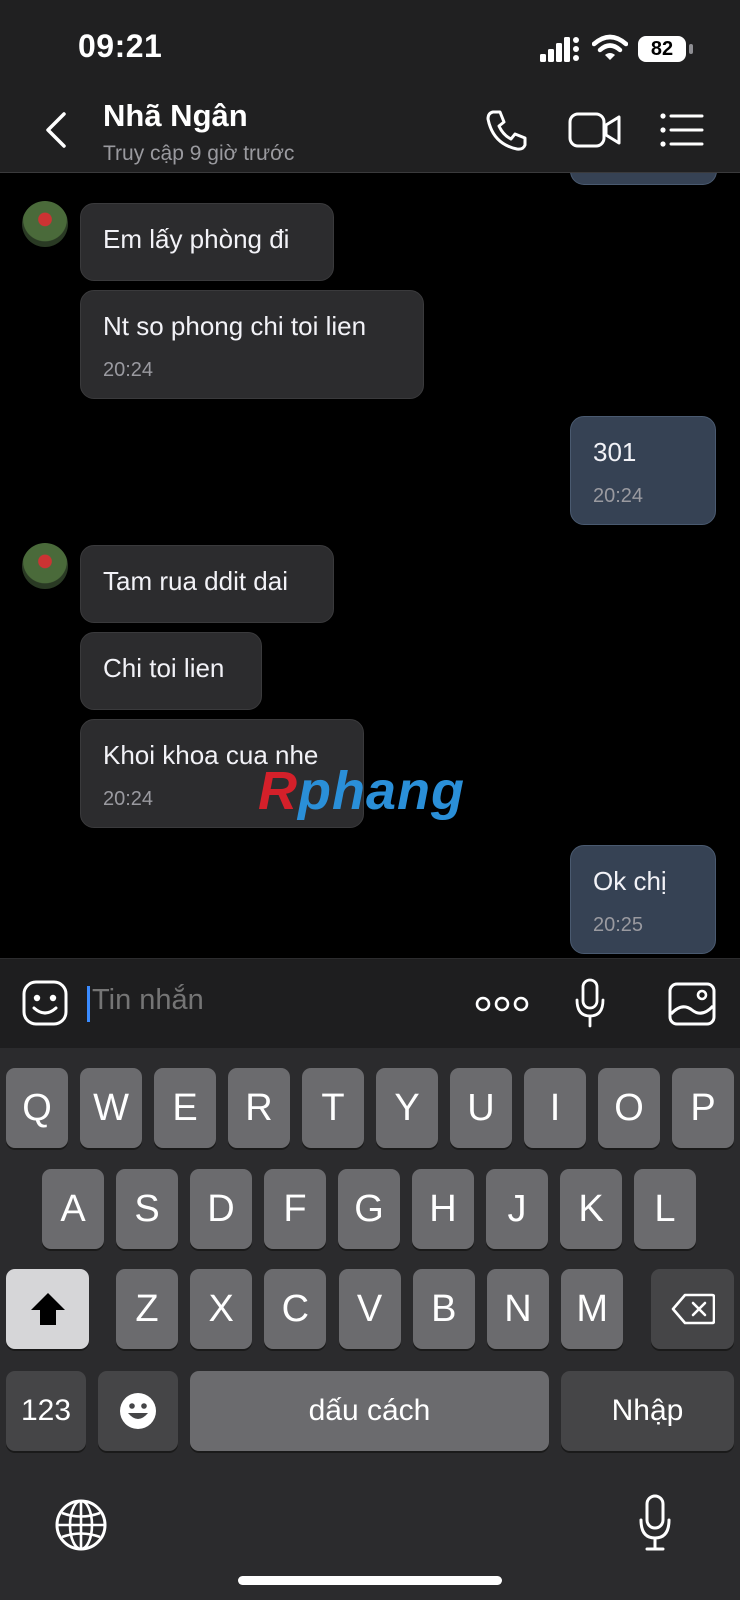  What do you see at coordinates (555, 1108) in the screenshot?
I see `key-i: I` at bounding box center [555, 1108].